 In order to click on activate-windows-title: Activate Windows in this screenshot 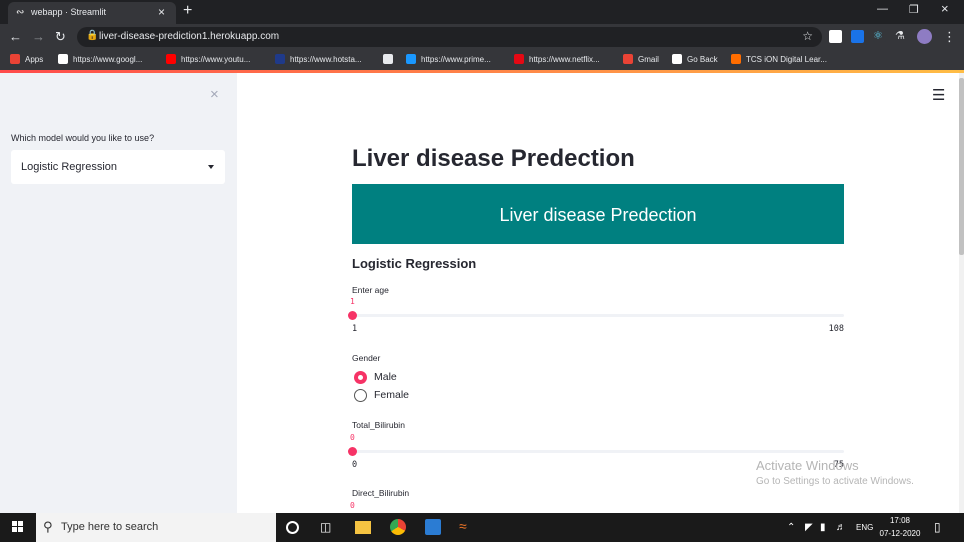, I will do `click(807, 465)`.